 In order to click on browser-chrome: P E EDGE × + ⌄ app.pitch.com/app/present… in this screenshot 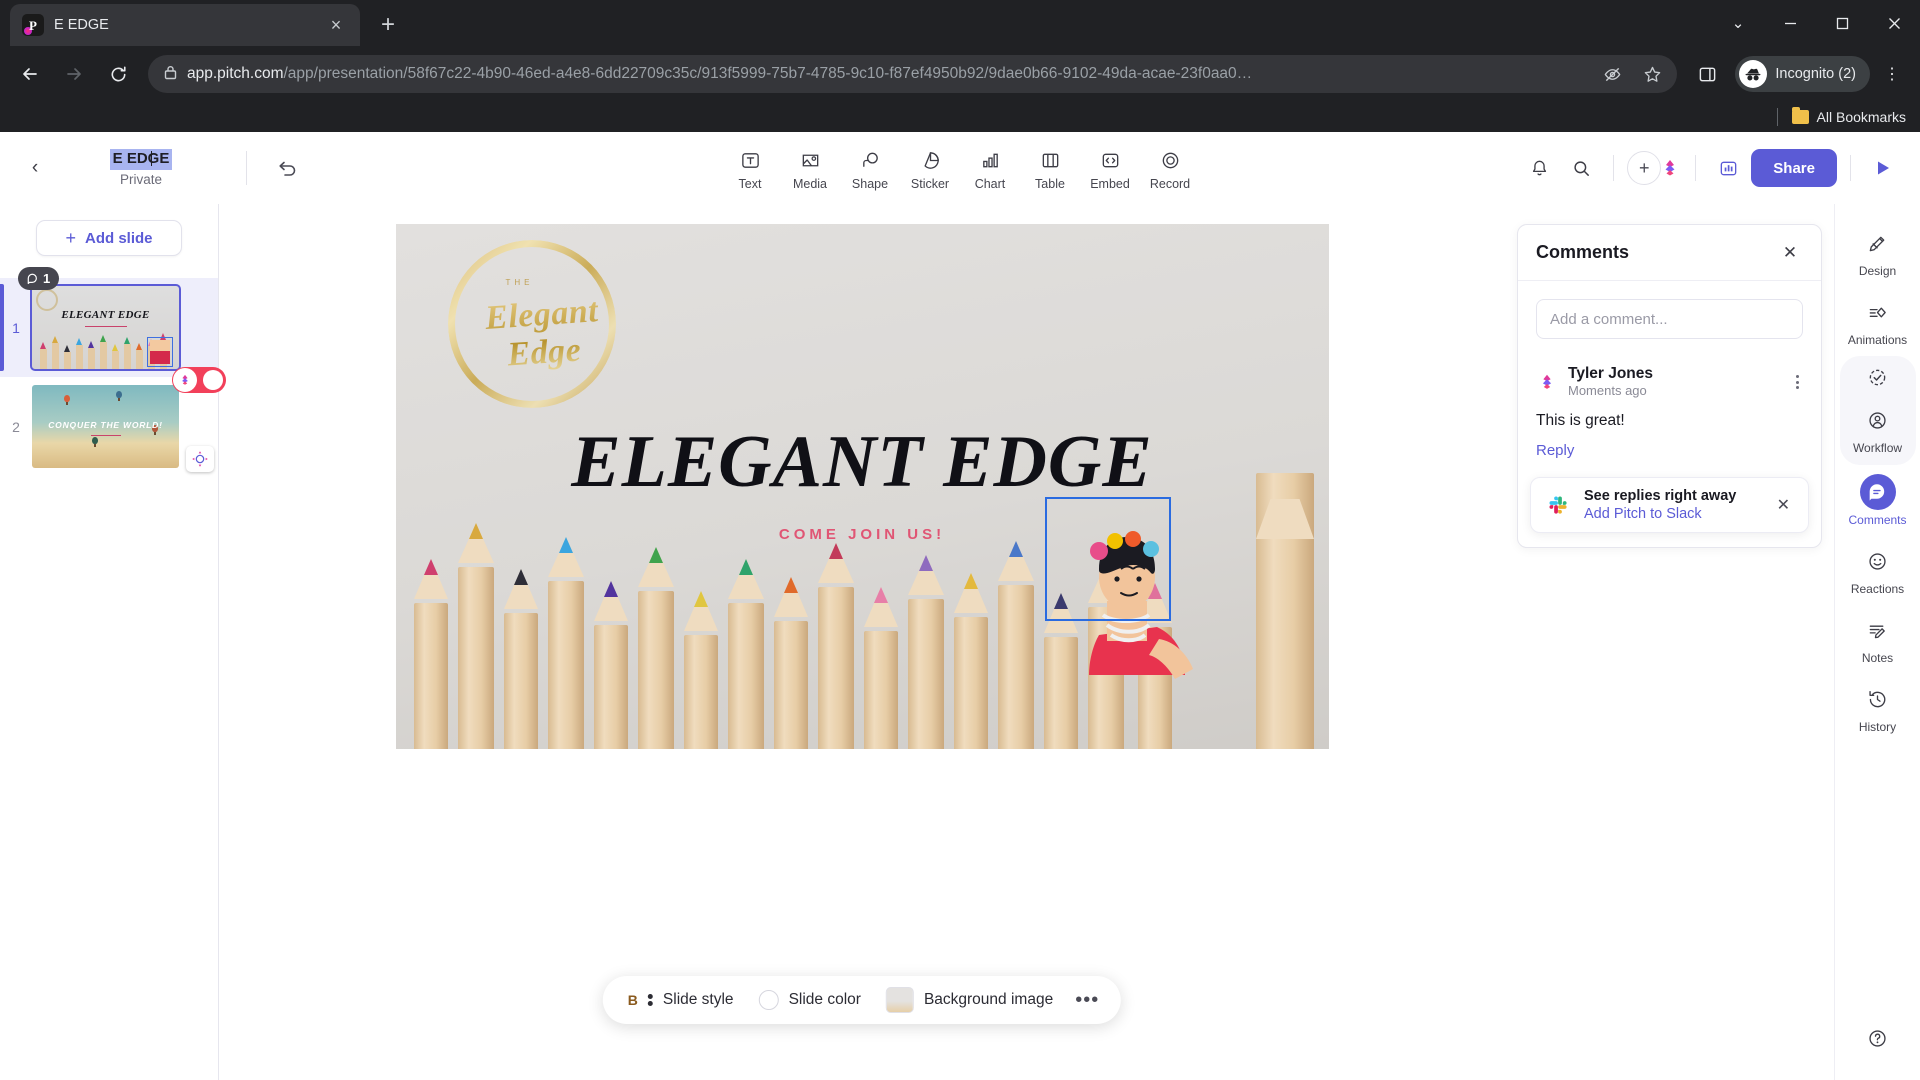, I will do `click(960, 66)`.